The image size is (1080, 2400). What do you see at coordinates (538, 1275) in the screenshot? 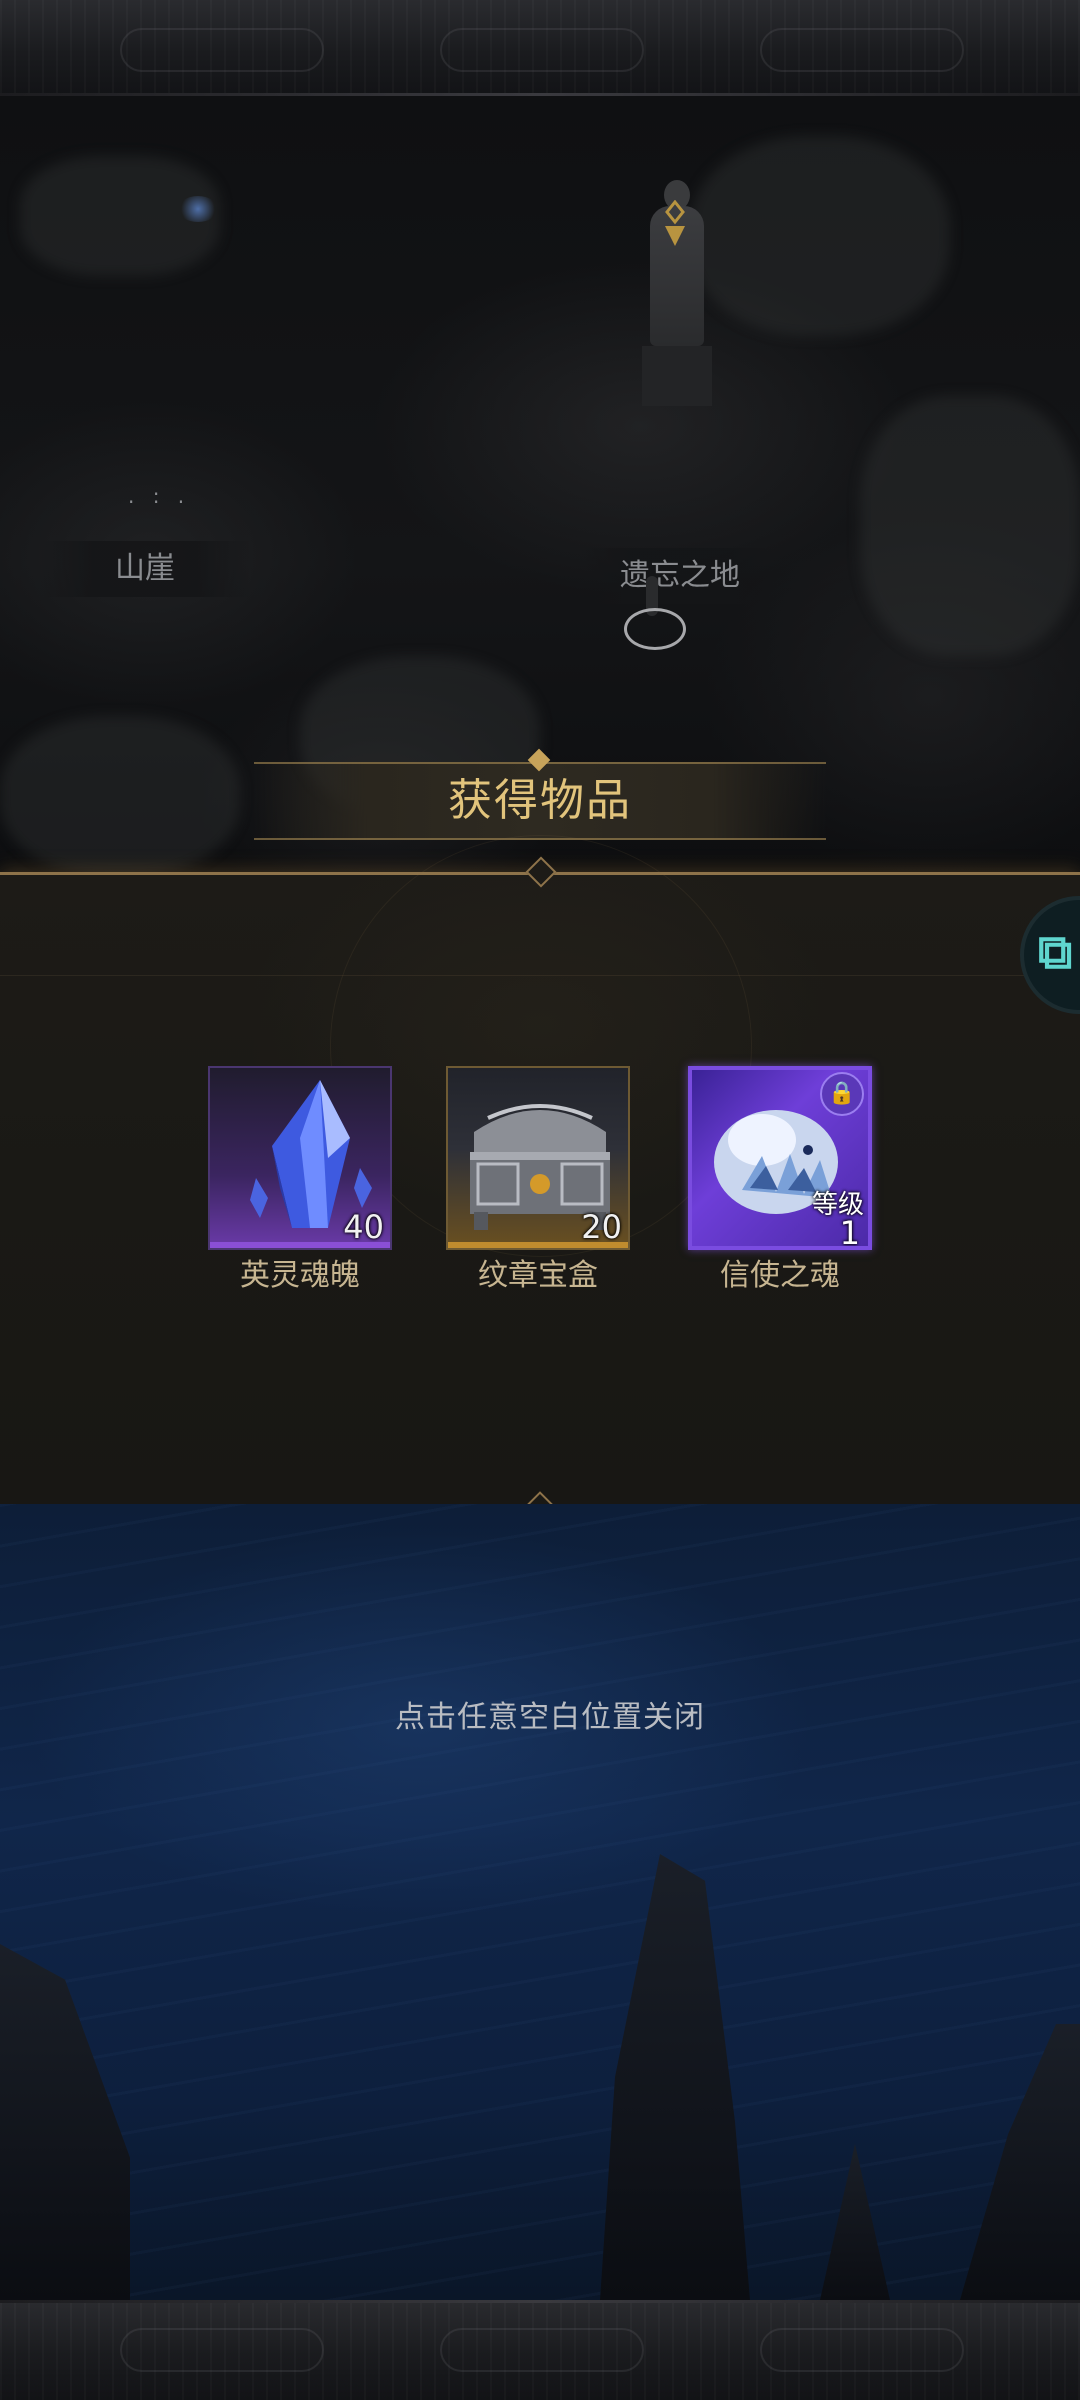
I see `item-name: 纹章宝盒` at bounding box center [538, 1275].